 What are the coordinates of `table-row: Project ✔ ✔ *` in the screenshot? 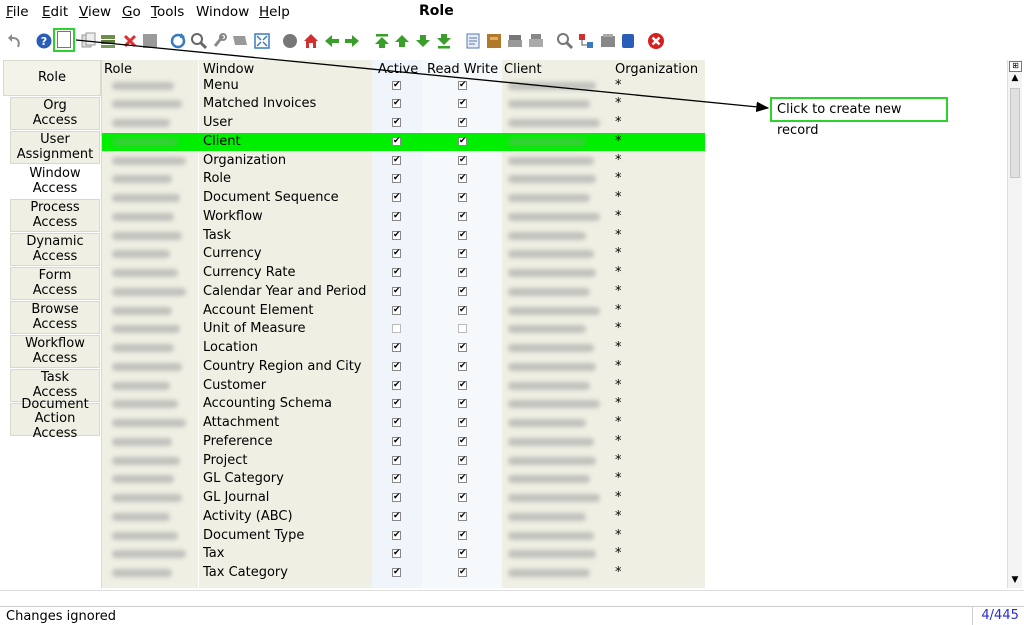 It's located at (403, 461).